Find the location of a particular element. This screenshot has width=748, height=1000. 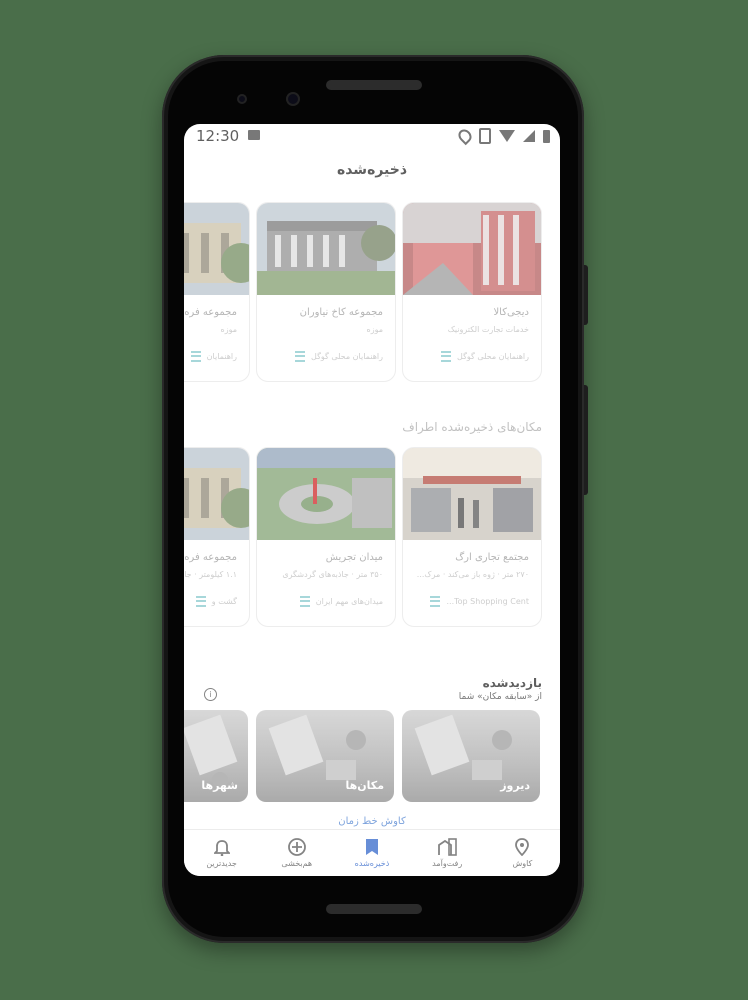

place-name: دیجی‌کالا is located at coordinates (511, 312).